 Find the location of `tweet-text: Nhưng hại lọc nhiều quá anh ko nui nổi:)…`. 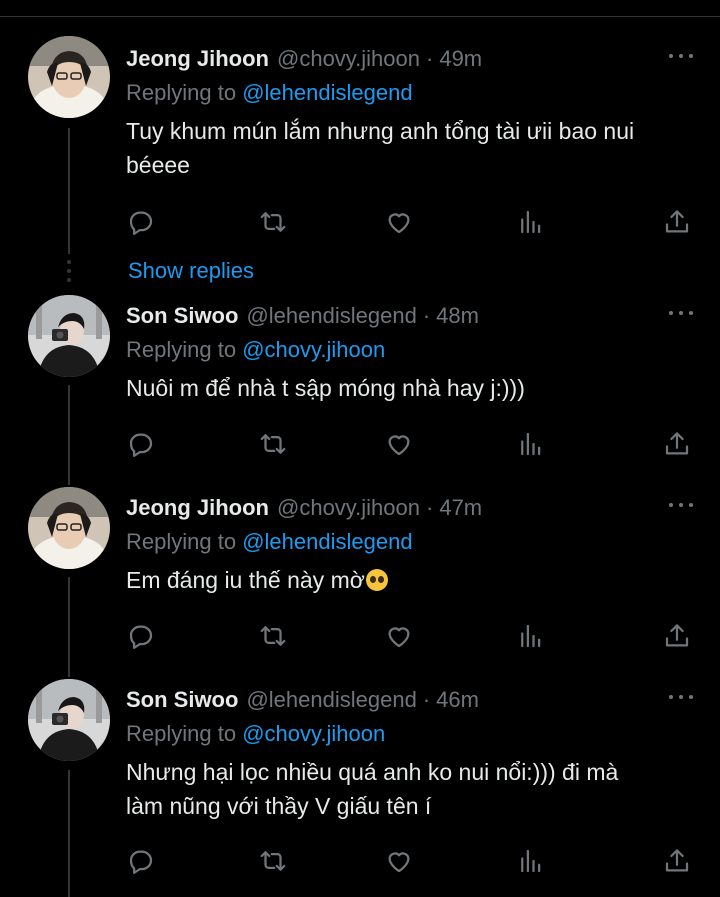

tweet-text: Nhưng hại lọc nhiều quá anh ko nui nổi:)… is located at coordinates (416, 789).